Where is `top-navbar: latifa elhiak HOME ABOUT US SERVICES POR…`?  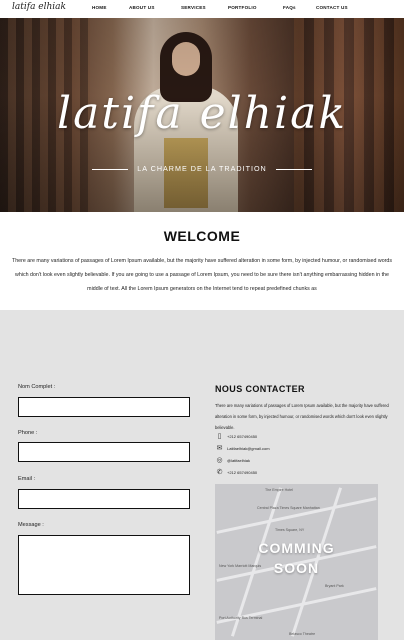
top-navbar: latifa elhiak HOME ABOUT US SERVICES POR… is located at coordinates (202, 9).